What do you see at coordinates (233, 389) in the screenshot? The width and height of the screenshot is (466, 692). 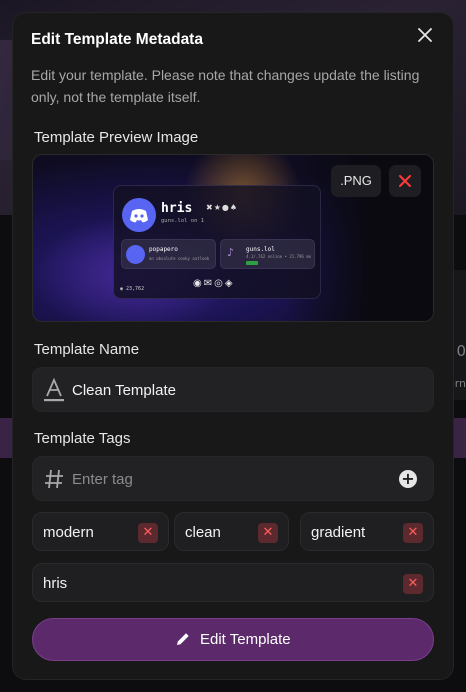 I see `template-name-field: Clean Template` at bounding box center [233, 389].